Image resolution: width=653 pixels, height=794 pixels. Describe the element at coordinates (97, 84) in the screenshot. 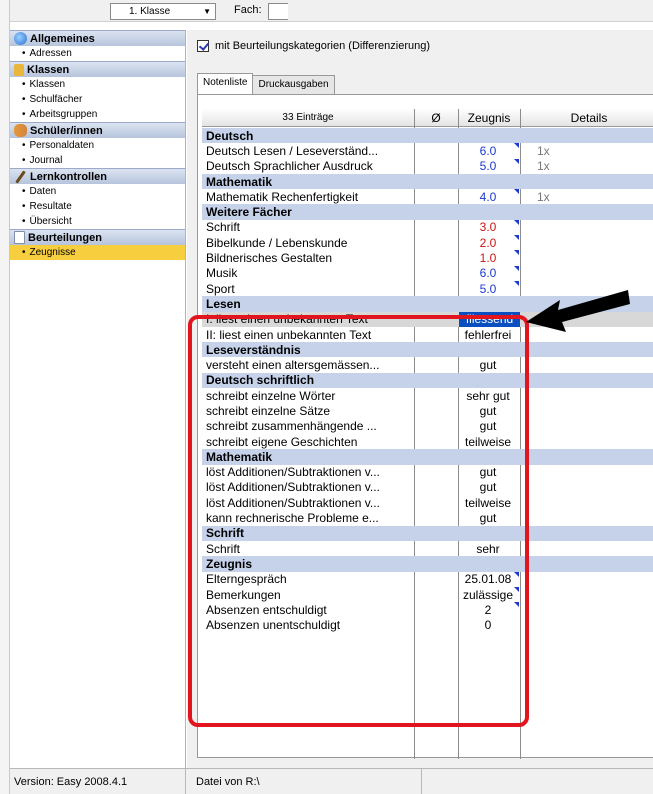

I see `sidebar-item: • Klassen` at that location.